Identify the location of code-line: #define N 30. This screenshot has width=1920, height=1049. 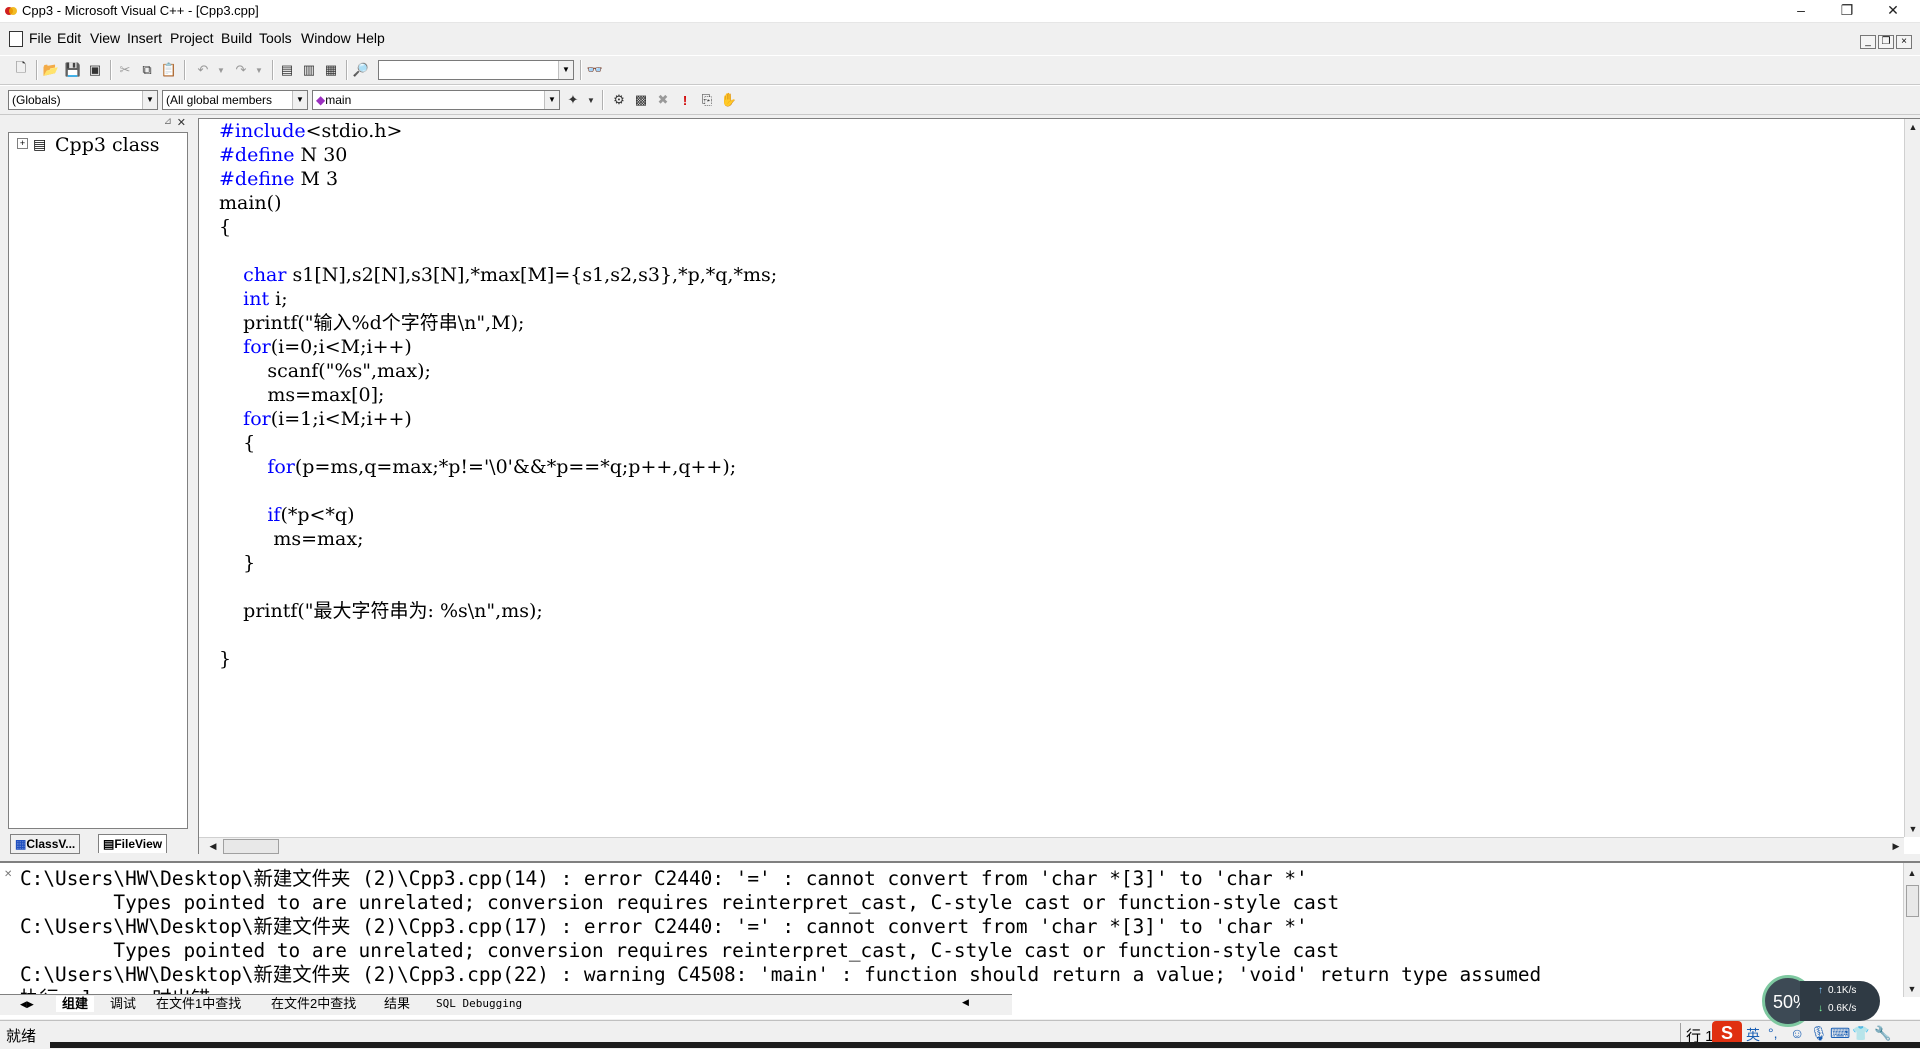
(498, 155).